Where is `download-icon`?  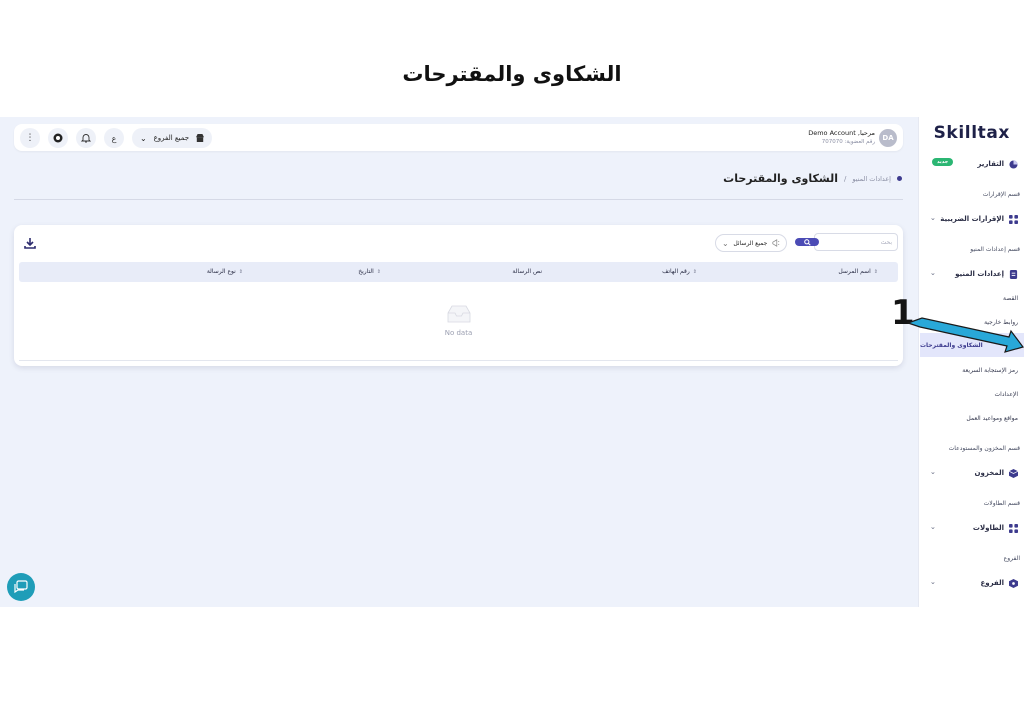 download-icon is located at coordinates (30, 243).